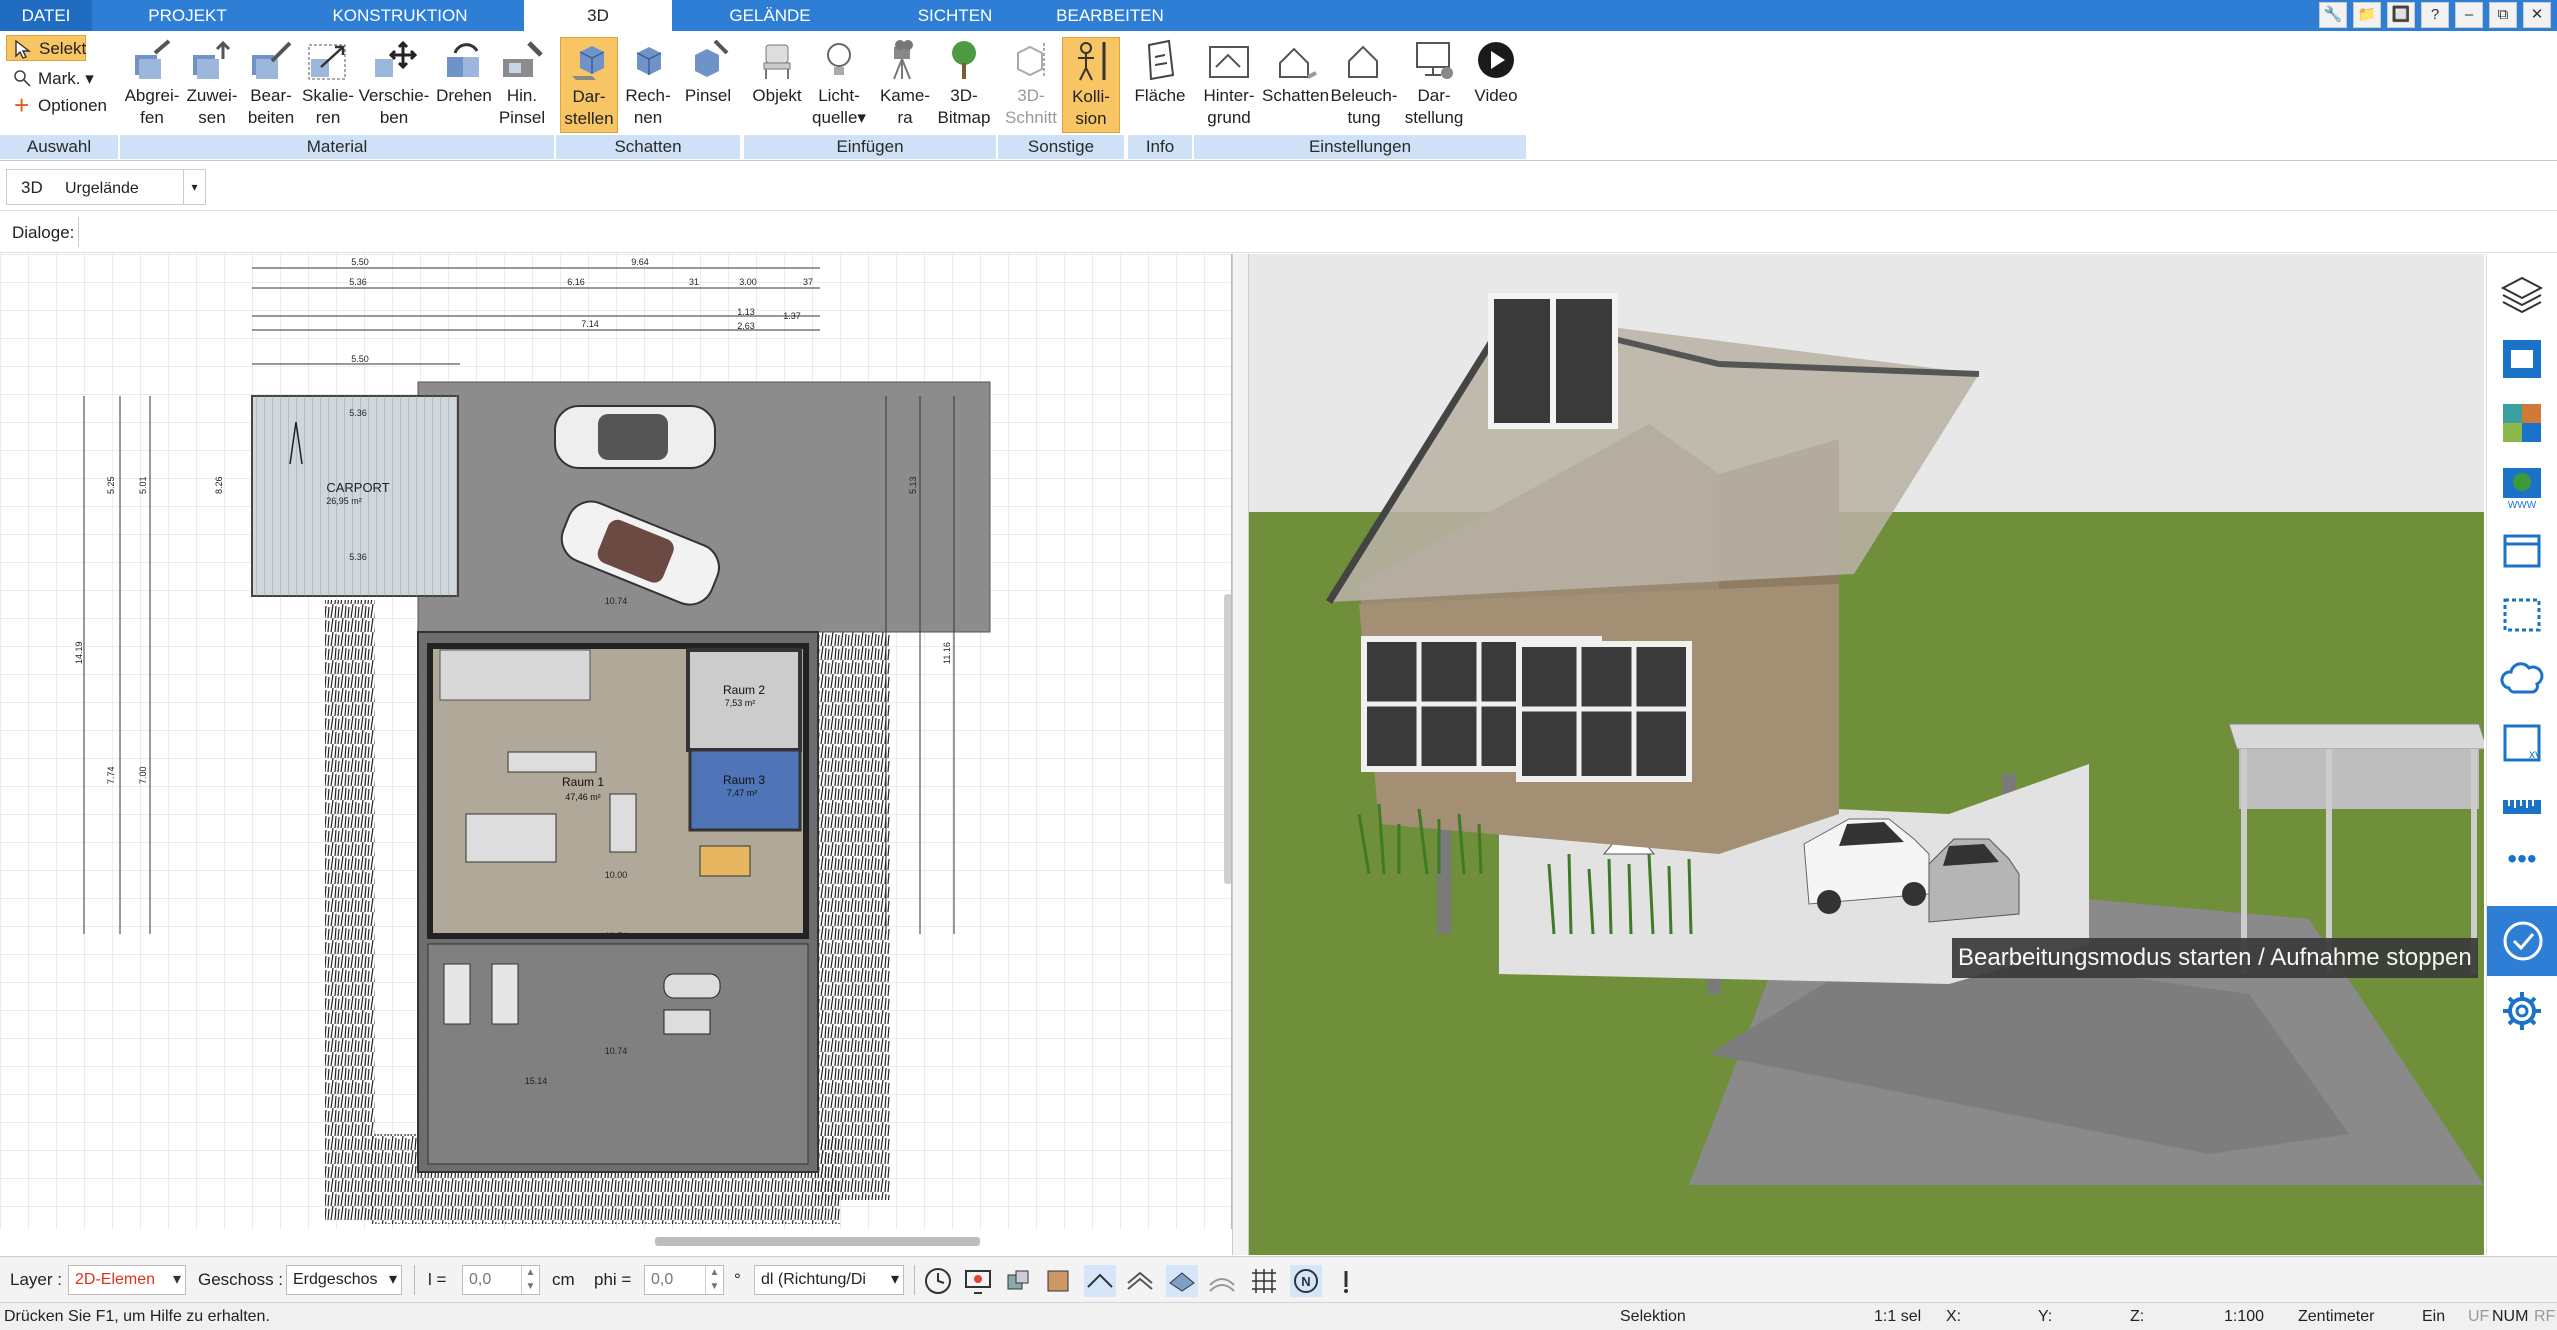 This screenshot has height=1330, width=2557. I want to click on clock-icon, so click(938, 1281).